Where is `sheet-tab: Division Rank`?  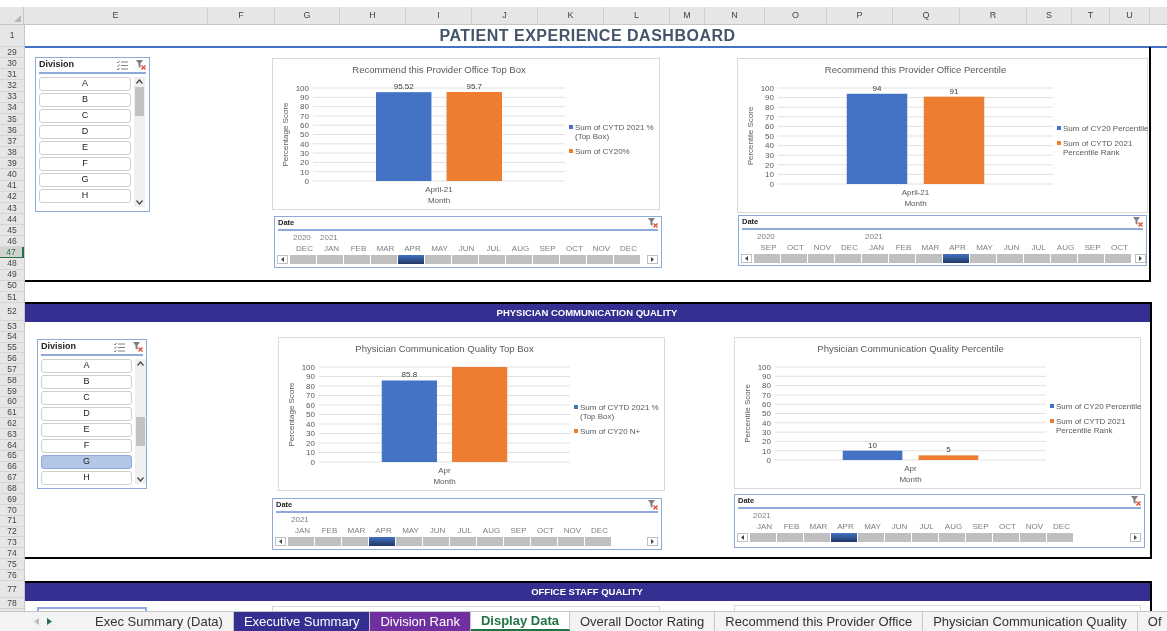 sheet-tab: Division Rank is located at coordinates (420, 621).